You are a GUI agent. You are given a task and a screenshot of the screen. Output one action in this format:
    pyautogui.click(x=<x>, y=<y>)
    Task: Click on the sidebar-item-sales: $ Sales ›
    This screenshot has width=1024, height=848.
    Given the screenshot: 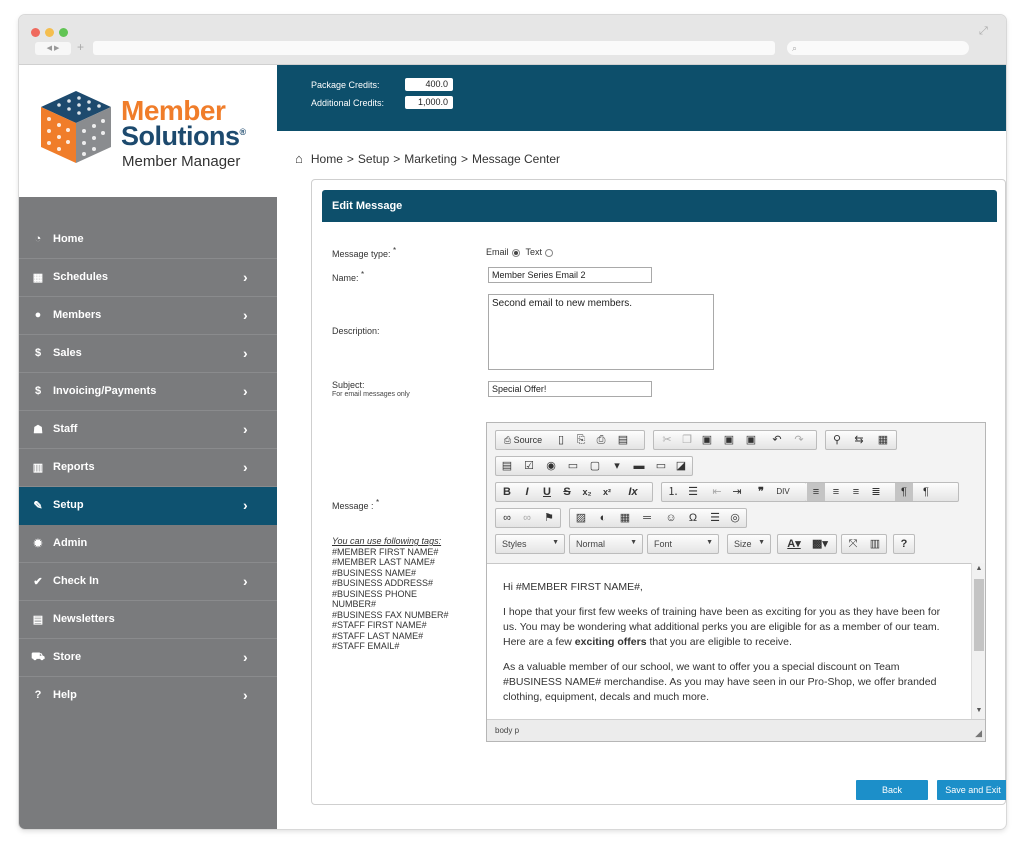 What is the action you would take?
    pyautogui.click(x=148, y=354)
    